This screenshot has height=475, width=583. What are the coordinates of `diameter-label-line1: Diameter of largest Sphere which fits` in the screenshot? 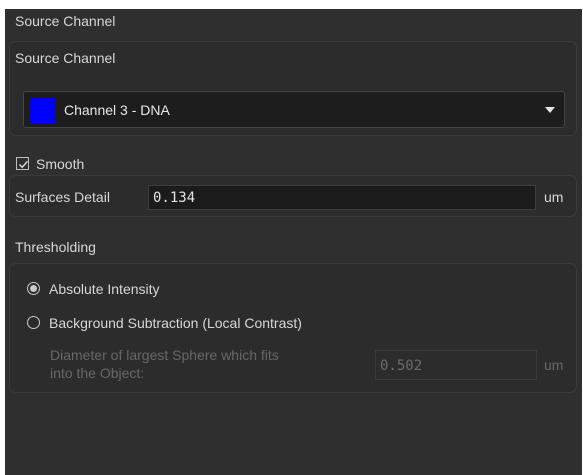 It's located at (164, 355).